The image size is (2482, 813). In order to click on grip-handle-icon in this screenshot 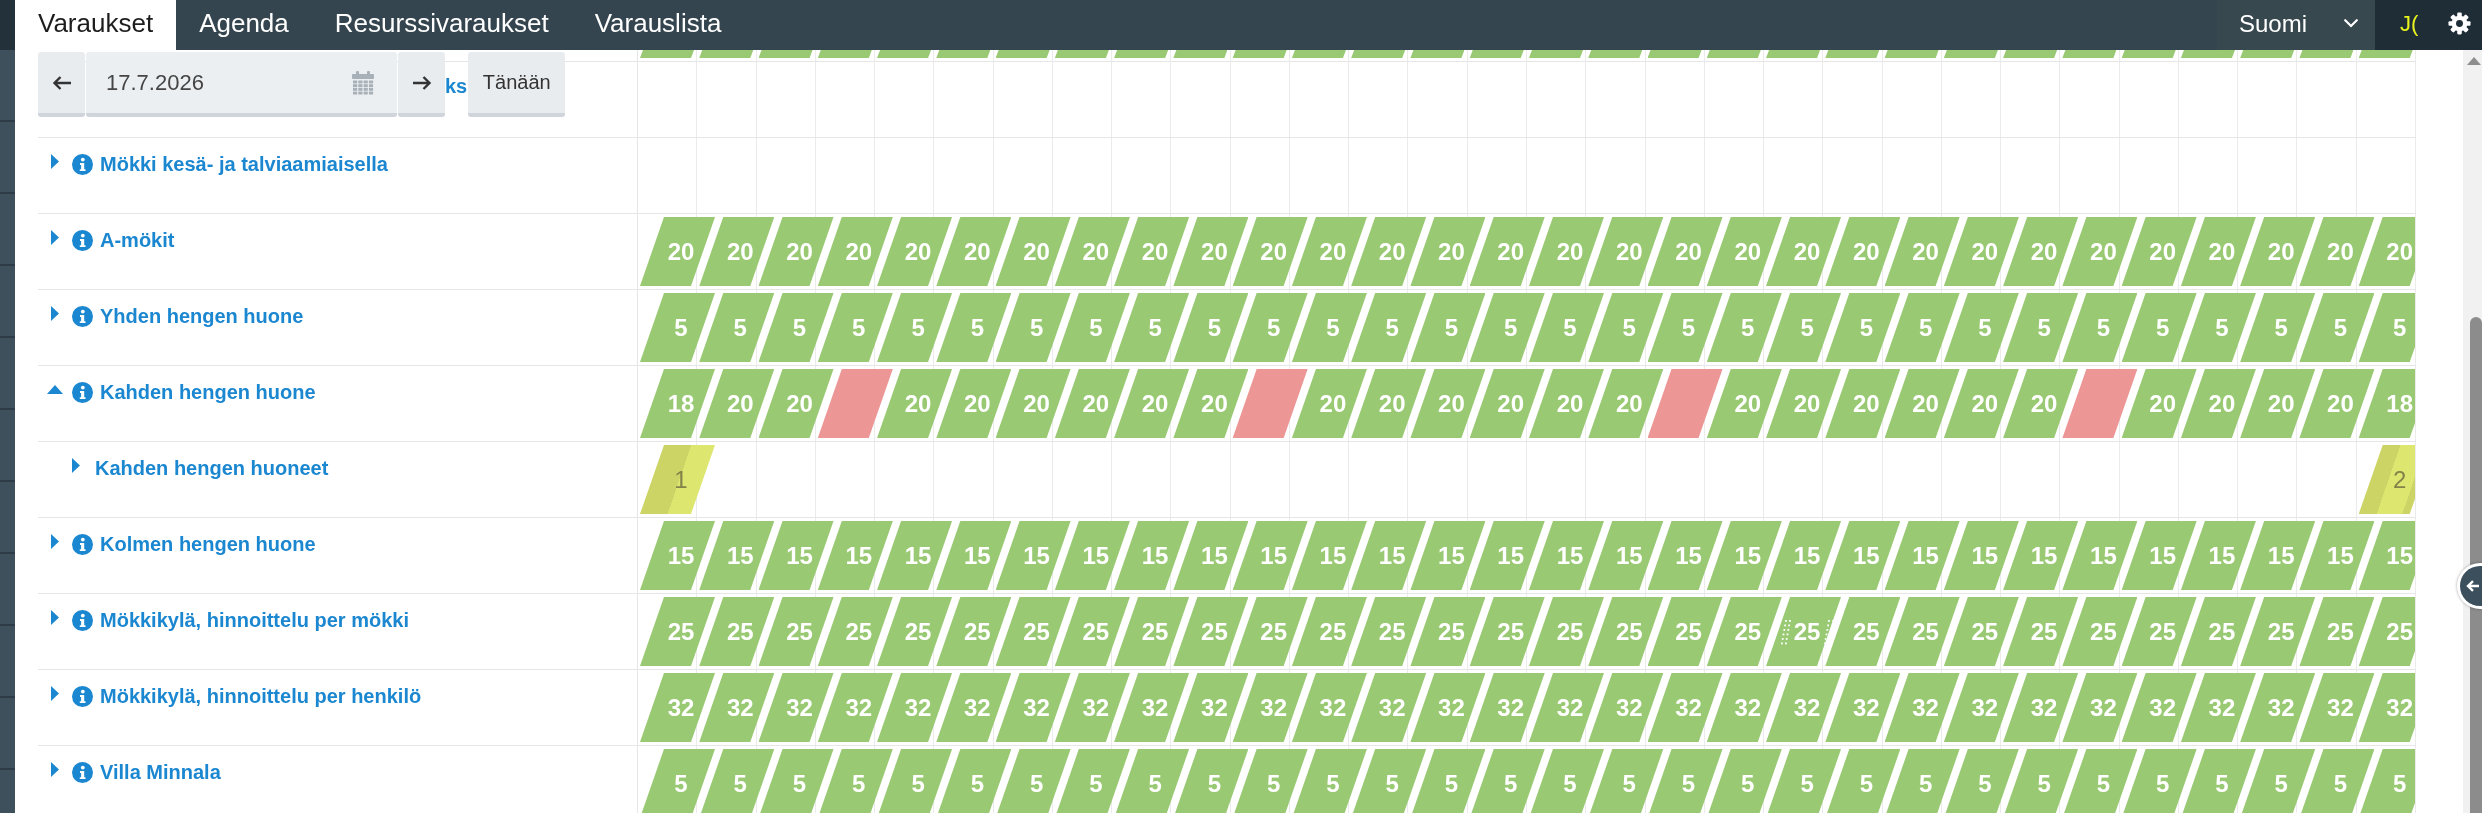, I will do `click(1785, 631)`.